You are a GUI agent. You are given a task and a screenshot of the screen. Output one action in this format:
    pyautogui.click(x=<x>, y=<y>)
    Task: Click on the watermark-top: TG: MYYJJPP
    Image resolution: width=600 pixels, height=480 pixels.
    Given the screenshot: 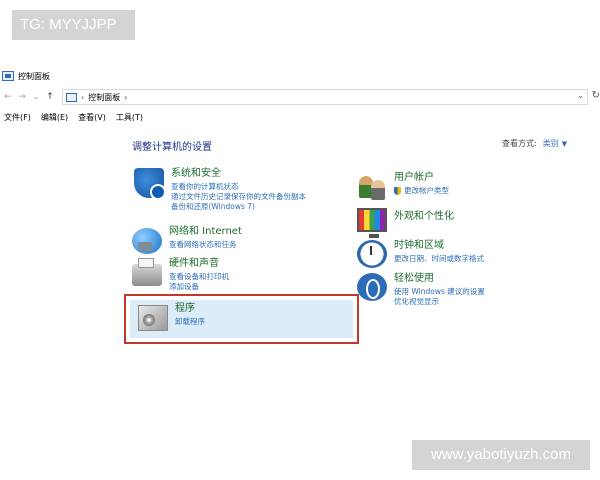 What is the action you would take?
    pyautogui.click(x=73, y=25)
    